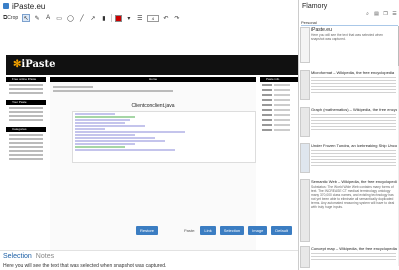 The height and width of the screenshot is (270, 399). I want to click on window-title: iPaste.eu, so click(29, 6).